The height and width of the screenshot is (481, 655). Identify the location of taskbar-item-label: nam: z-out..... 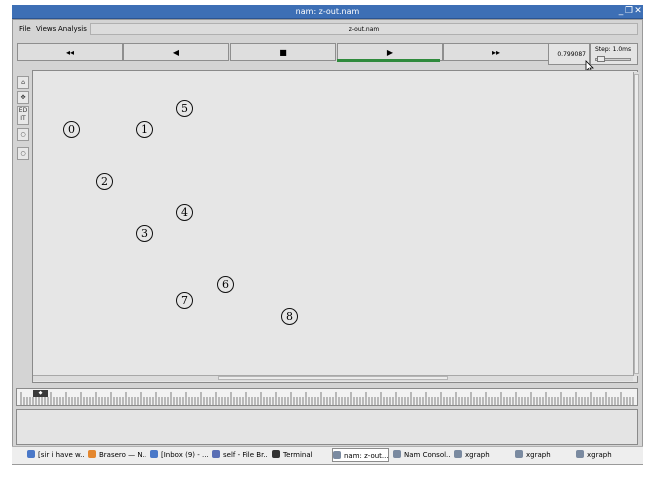
(366, 456).